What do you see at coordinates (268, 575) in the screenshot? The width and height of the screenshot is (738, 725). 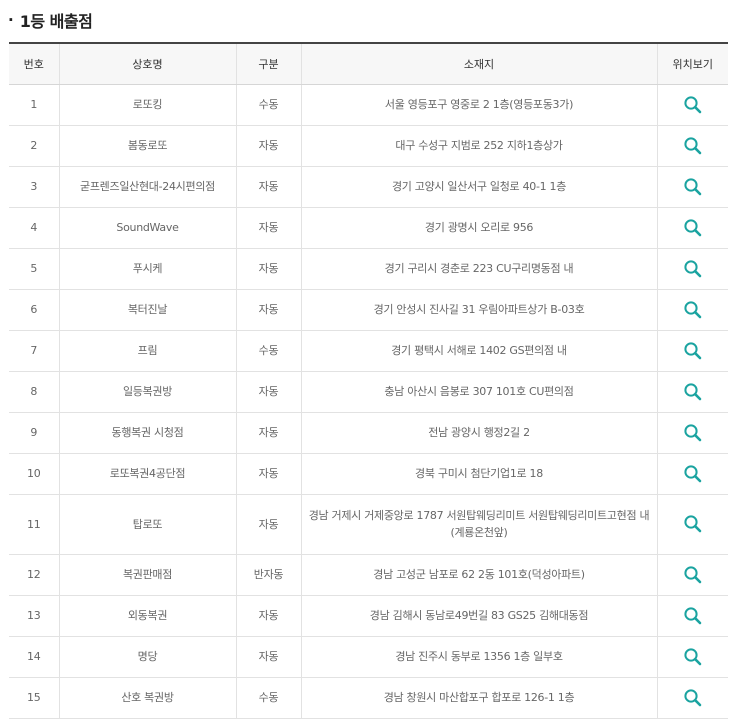 I see `cell-type: 반자동` at bounding box center [268, 575].